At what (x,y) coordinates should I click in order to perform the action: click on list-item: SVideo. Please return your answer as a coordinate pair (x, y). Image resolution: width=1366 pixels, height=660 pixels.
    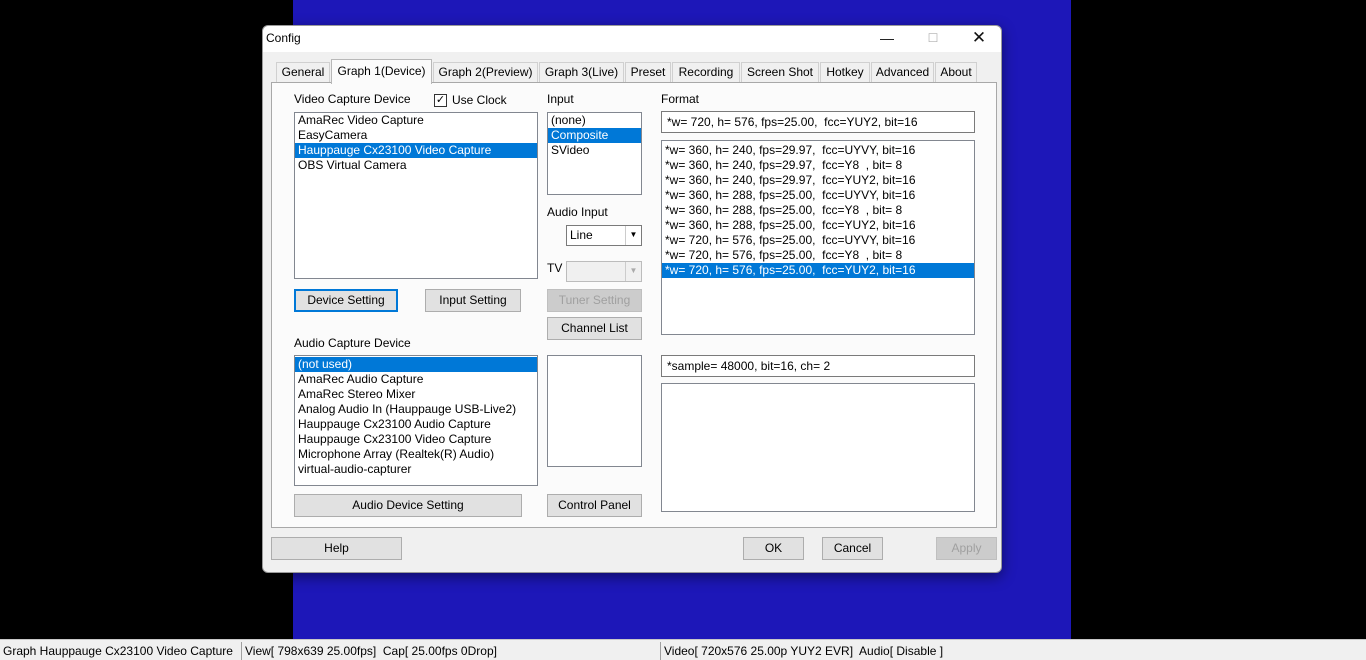
    Looking at the image, I should click on (594, 150).